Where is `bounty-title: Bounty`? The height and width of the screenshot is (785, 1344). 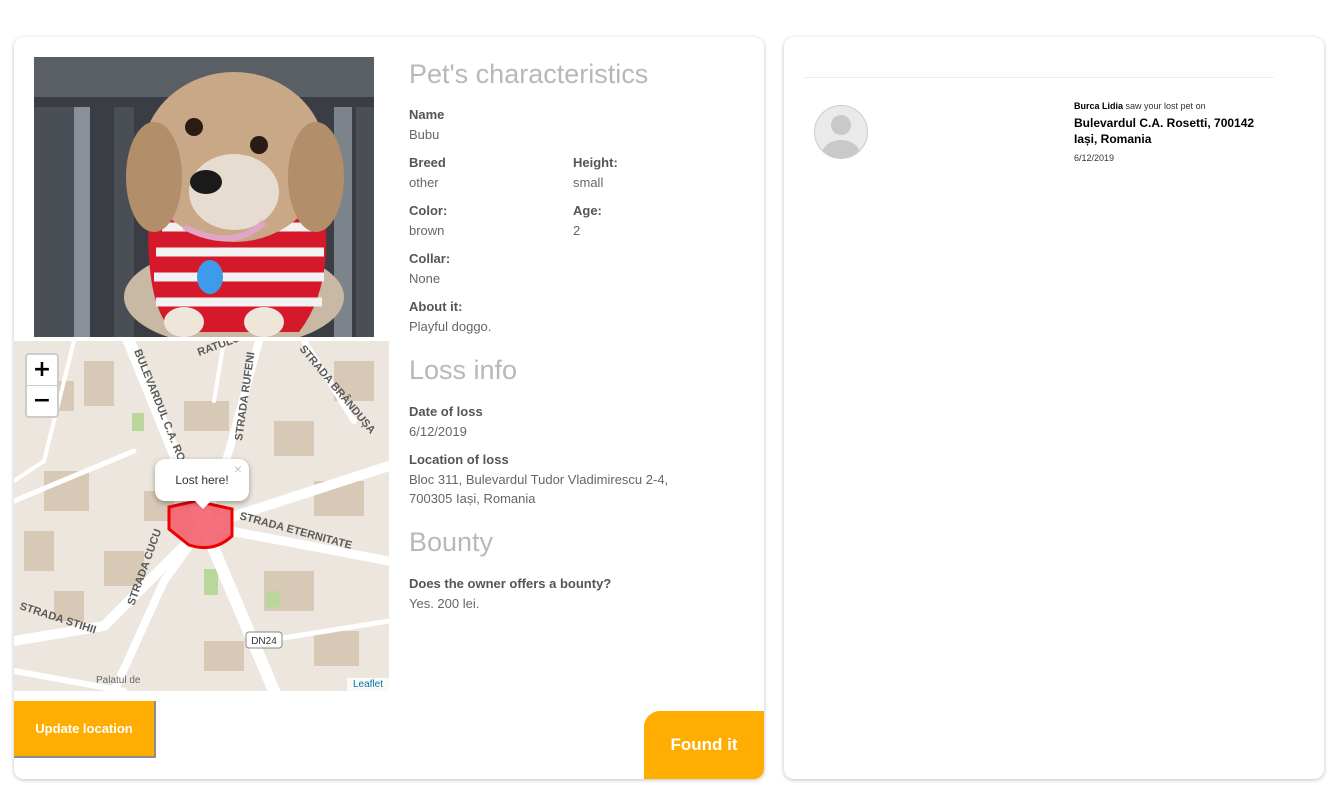
bounty-title: Bounty is located at coordinates (451, 542).